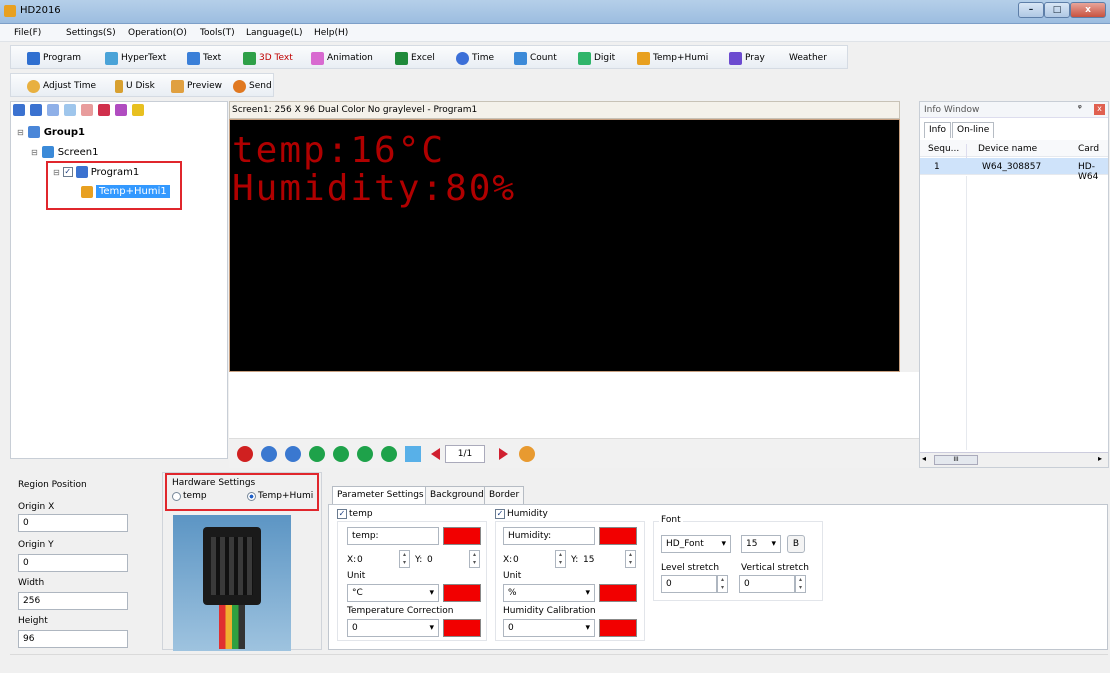 The height and width of the screenshot is (673, 1110). What do you see at coordinates (462, 536) in the screenshot?
I see `temp-text-color` at bounding box center [462, 536].